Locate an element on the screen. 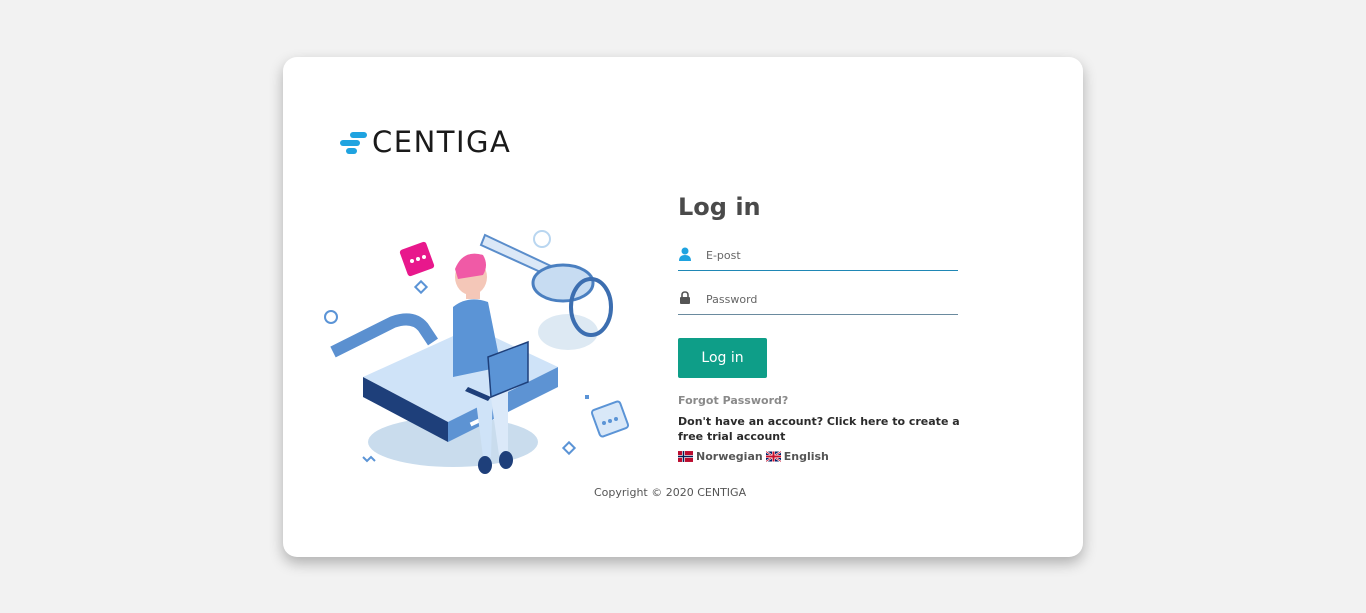  language-label: Norwegian is located at coordinates (729, 456).